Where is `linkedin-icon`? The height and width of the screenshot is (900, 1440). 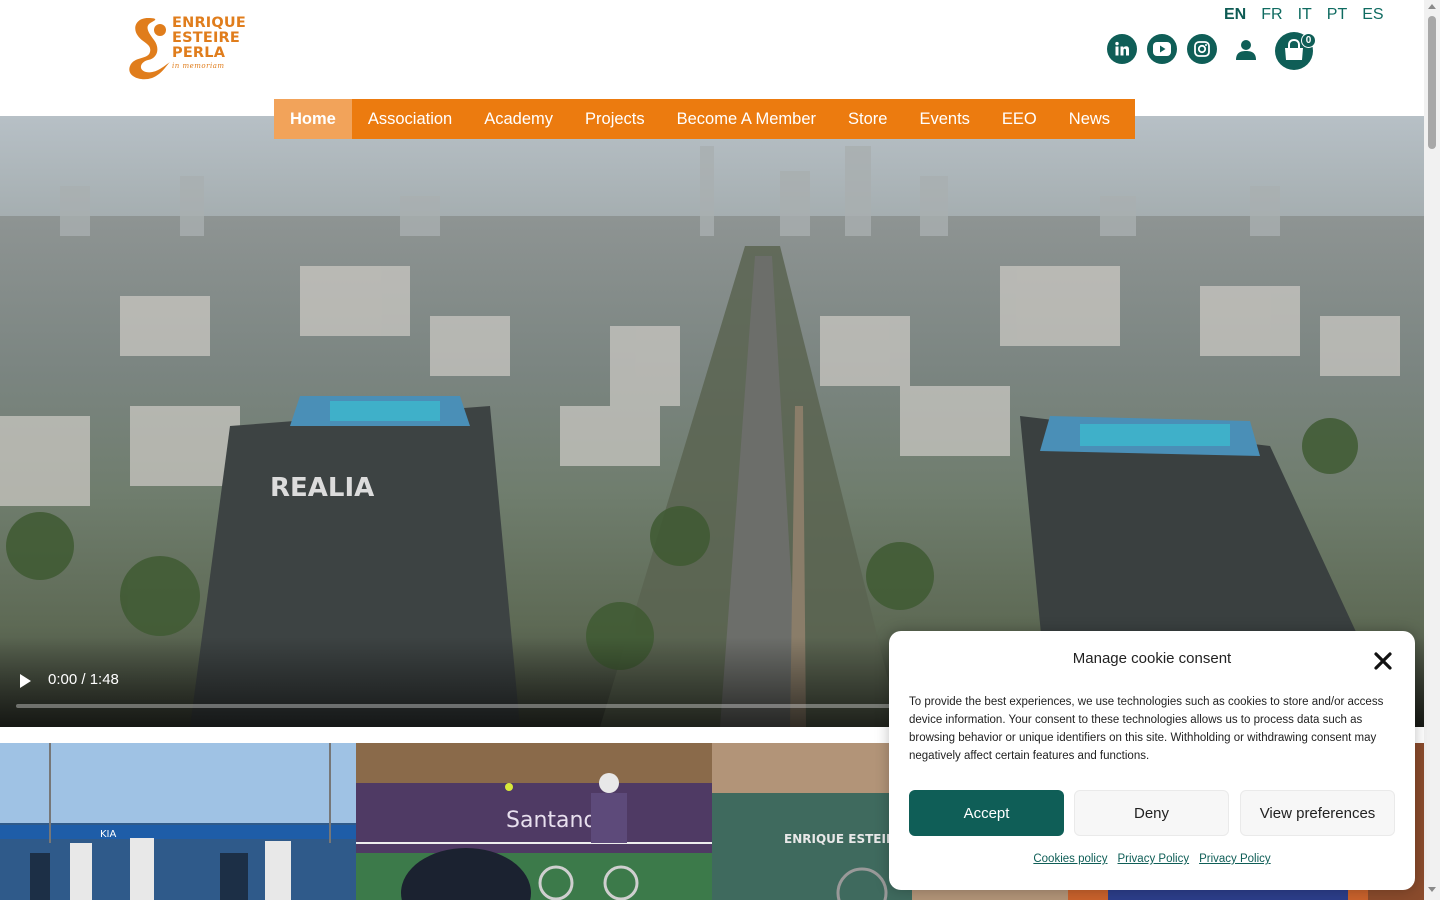 linkedin-icon is located at coordinates (1122, 49).